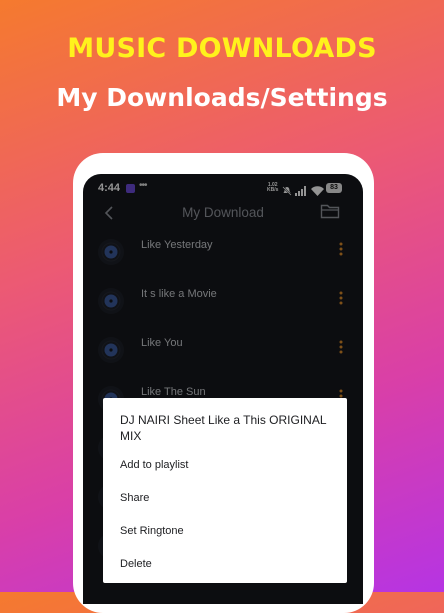 This screenshot has height=613, width=444. Describe the element at coordinates (220, 465) in the screenshot. I see `menu-item-add-to-playlist: Add to playlist` at that location.